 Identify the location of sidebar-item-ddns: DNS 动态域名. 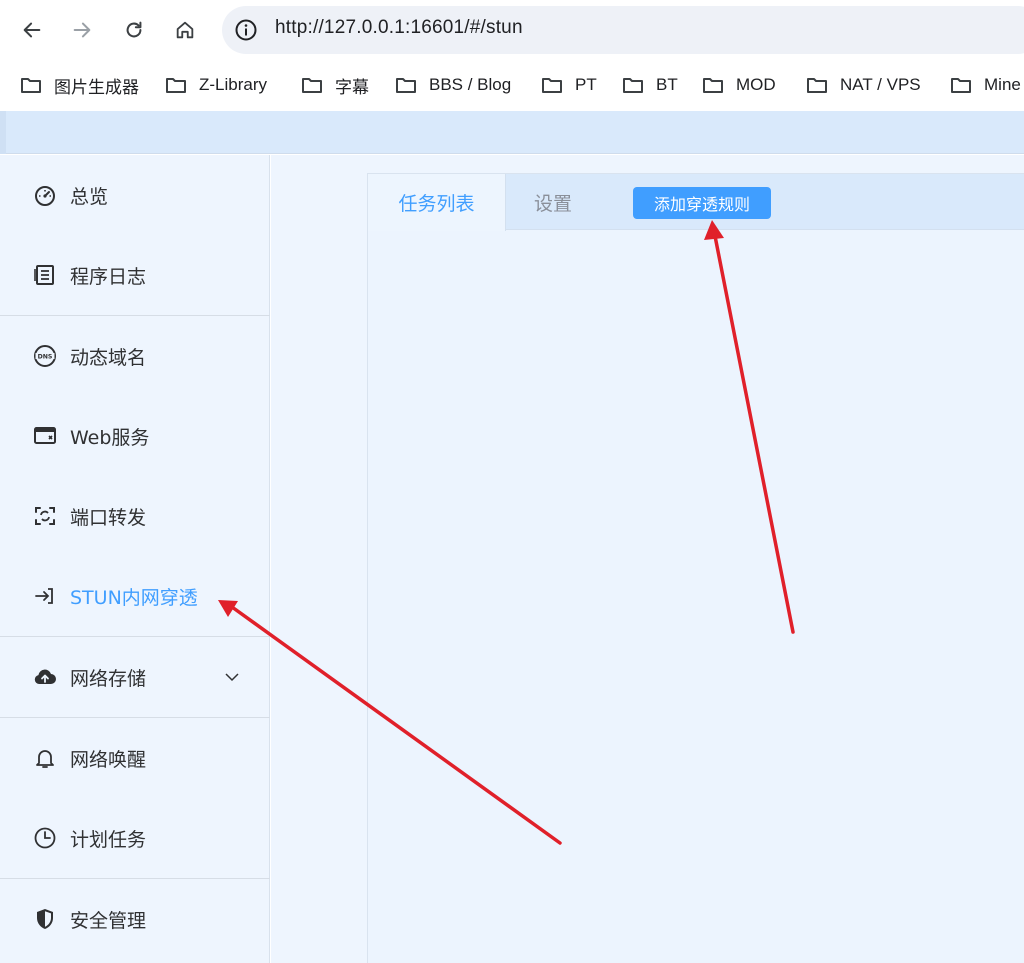
(135, 356).